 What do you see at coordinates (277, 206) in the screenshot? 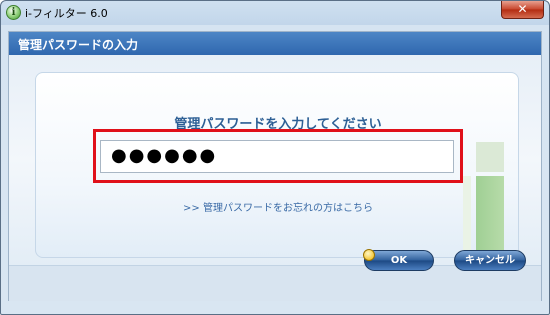
I see `forgot-password-link: >> 管理パスワードをお忘れの方はこちら` at bounding box center [277, 206].